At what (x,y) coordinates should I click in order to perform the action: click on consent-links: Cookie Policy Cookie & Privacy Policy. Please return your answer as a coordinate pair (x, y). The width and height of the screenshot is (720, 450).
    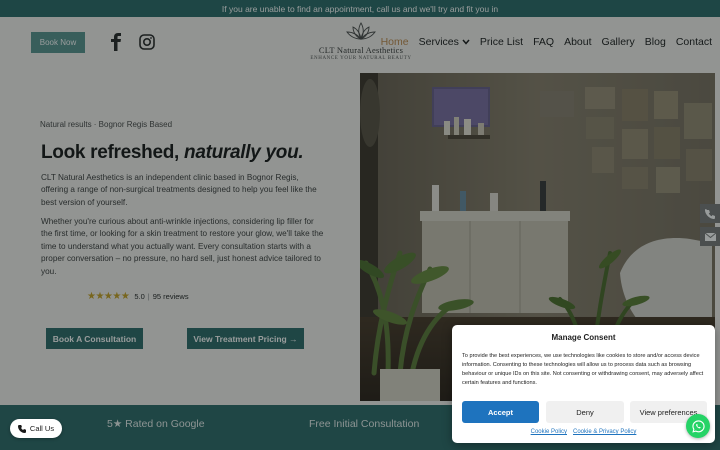
    Looking at the image, I should click on (583, 432).